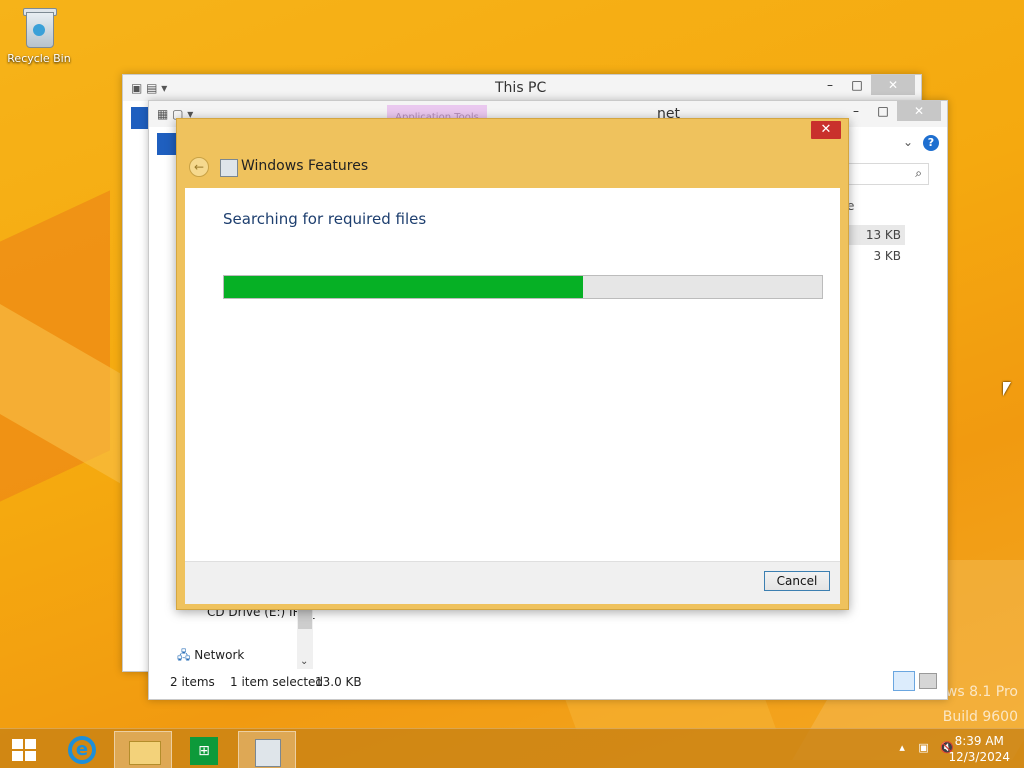 The width and height of the screenshot is (1024, 768). Describe the element at coordinates (1007, 389) in the screenshot. I see `mouse-cursor-icon` at that location.